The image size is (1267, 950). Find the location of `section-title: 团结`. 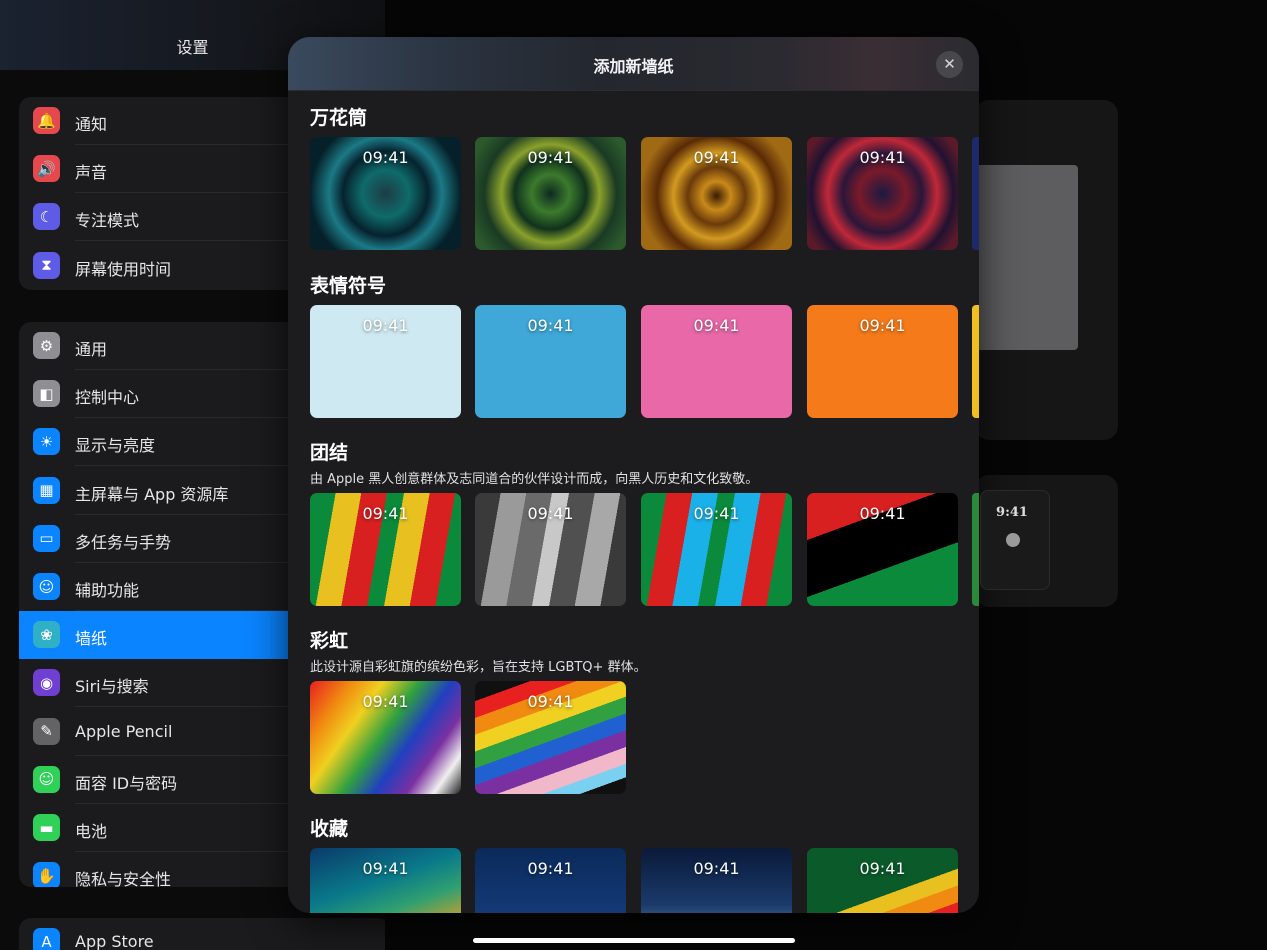

section-title: 团结 is located at coordinates (329, 453).